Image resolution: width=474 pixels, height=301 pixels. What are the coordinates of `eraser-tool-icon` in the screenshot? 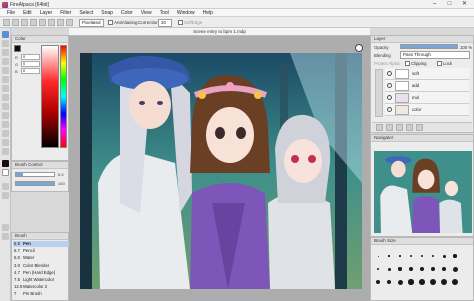 It's located at (5, 43).